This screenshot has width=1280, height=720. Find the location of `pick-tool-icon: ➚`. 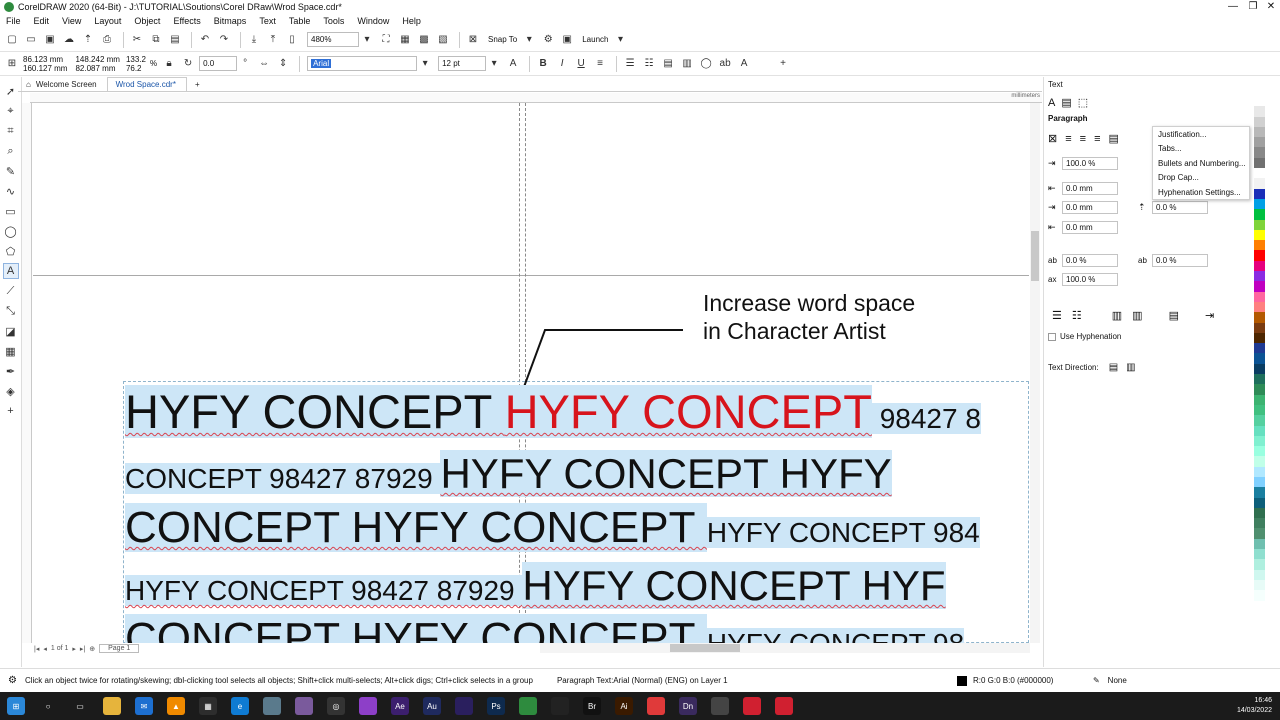

pick-tool-icon: ➚ is located at coordinates (11, 91).